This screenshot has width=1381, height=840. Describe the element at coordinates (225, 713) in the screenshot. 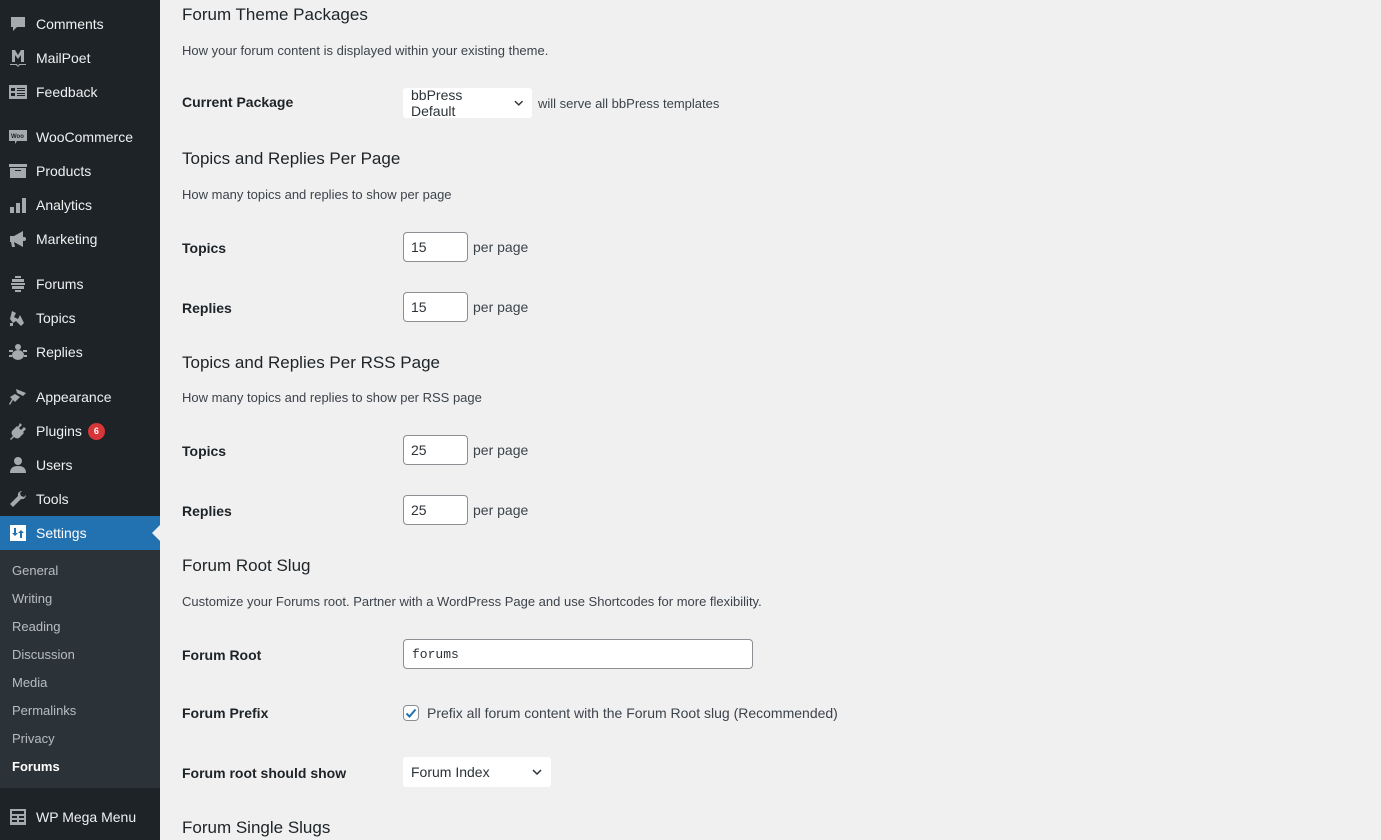

I see `forum-prefix-label: Forum Prefix` at that location.